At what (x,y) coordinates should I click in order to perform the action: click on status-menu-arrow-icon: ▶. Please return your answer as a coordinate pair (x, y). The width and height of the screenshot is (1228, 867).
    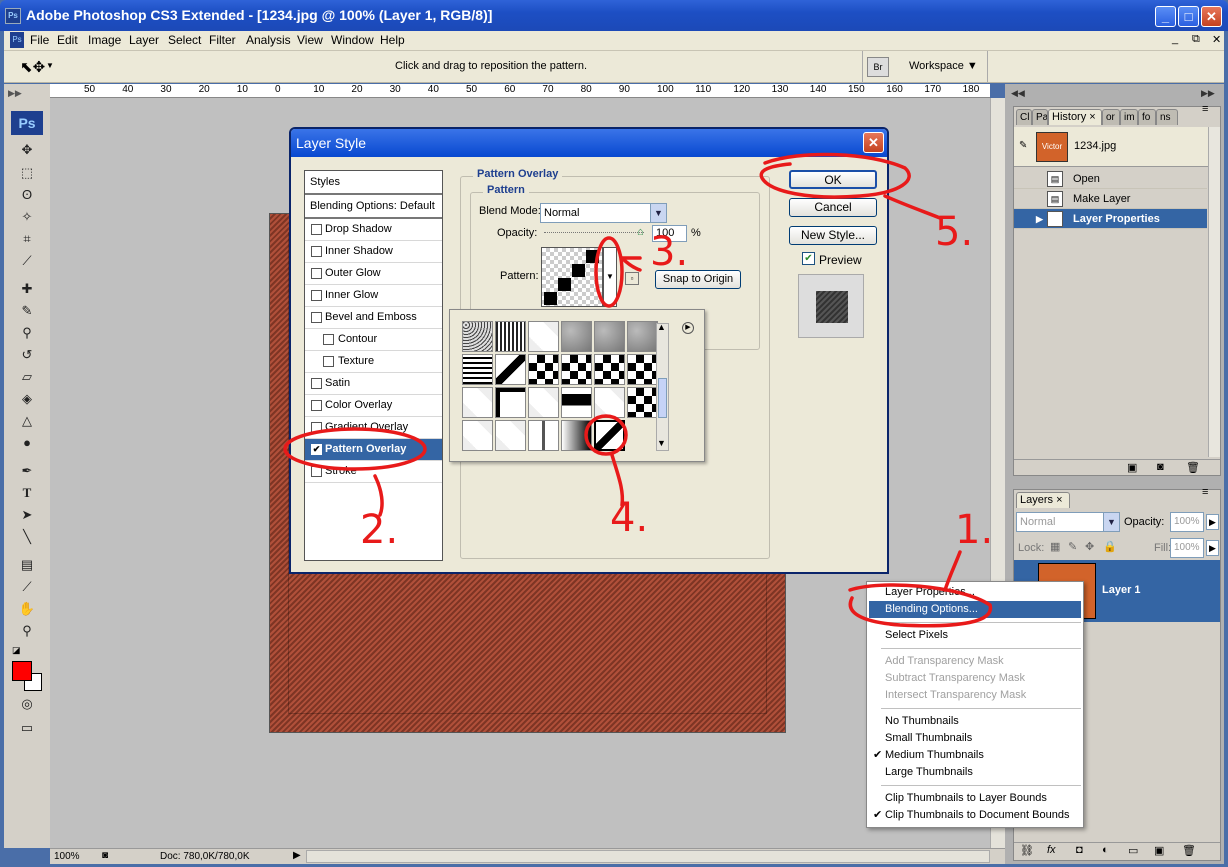
    Looking at the image, I should click on (297, 855).